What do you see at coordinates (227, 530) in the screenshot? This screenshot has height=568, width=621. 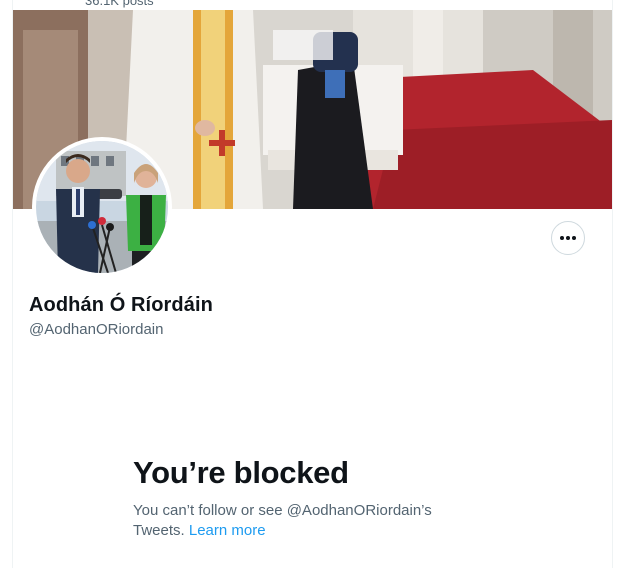 I see `learn-more-link: Learn more` at bounding box center [227, 530].